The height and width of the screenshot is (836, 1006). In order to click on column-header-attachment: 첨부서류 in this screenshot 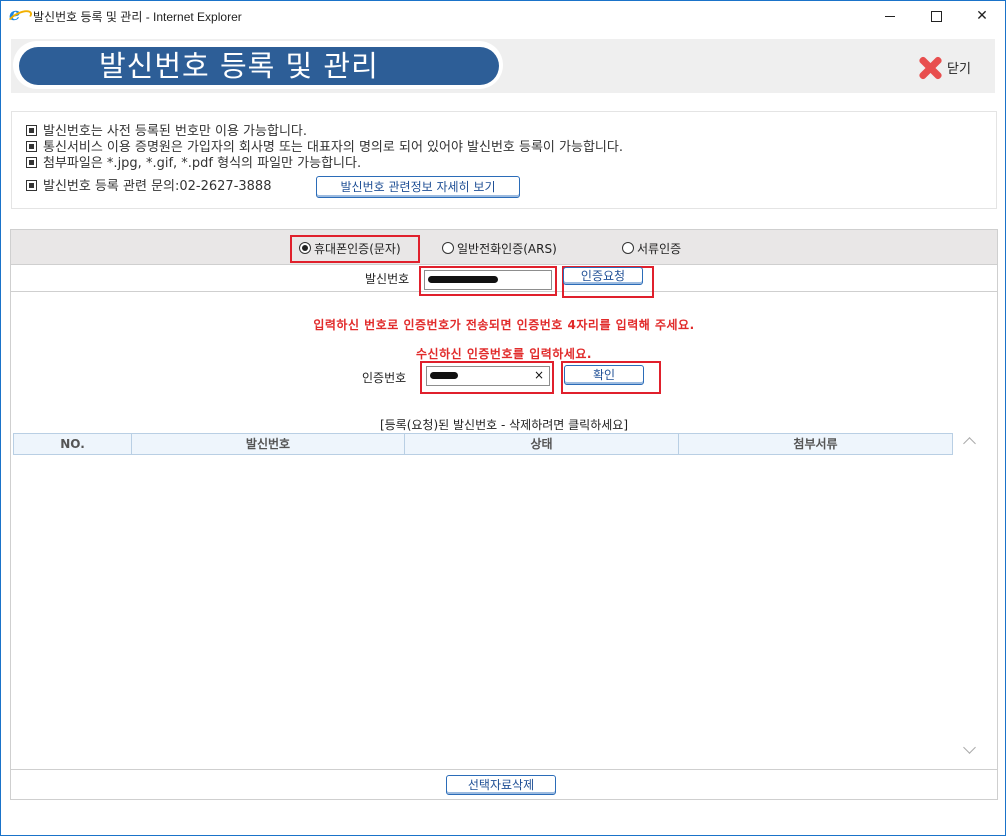, I will do `click(815, 444)`.